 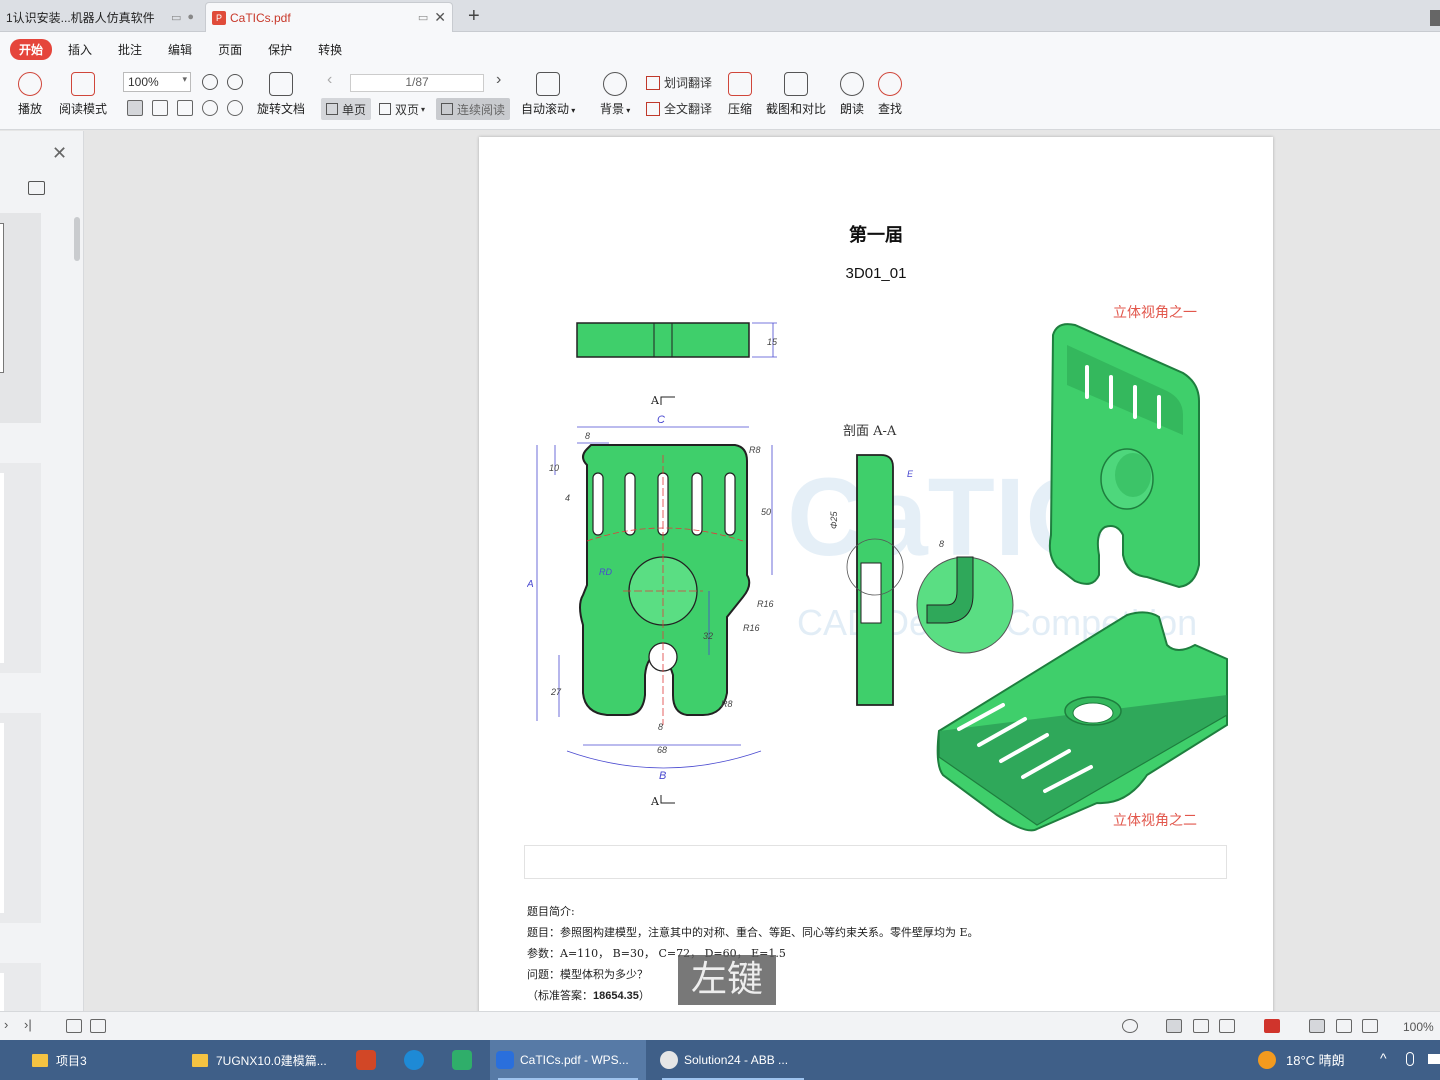 What do you see at coordinates (1434, 1059) in the screenshot?
I see `network-icon` at bounding box center [1434, 1059].